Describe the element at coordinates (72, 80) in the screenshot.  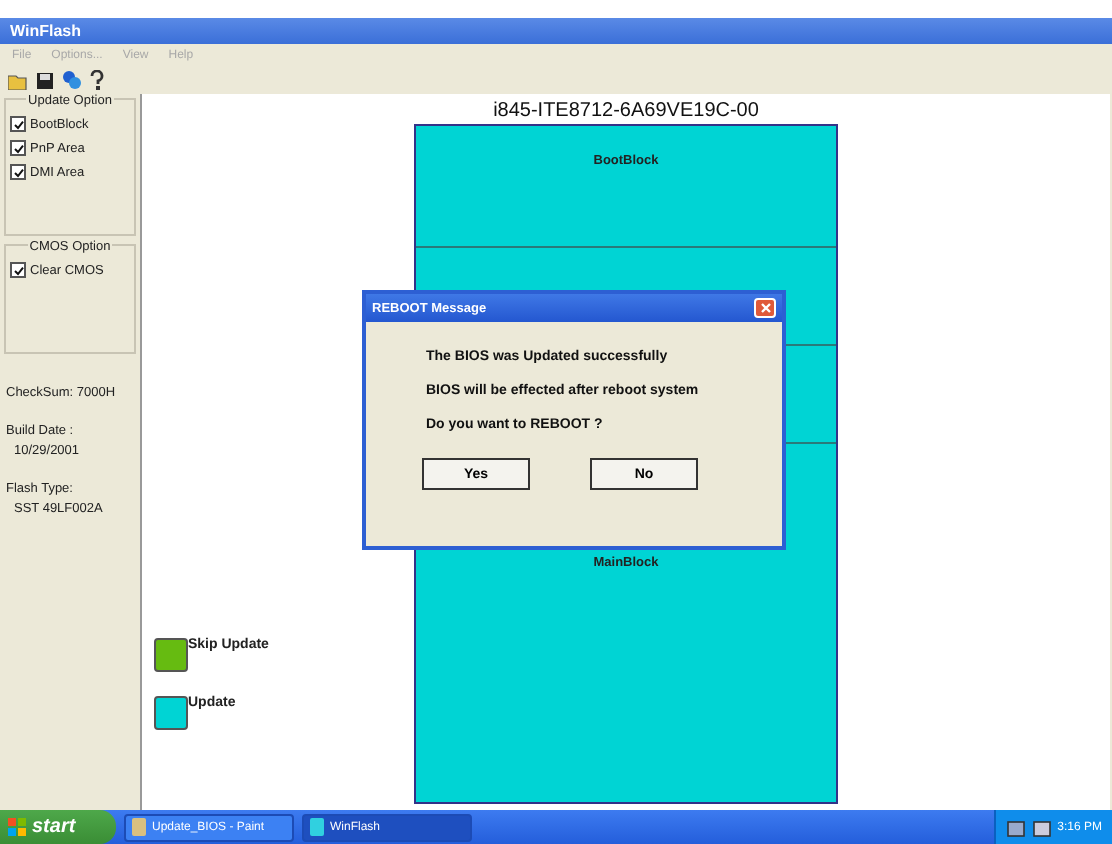
I see `network-icon` at that location.